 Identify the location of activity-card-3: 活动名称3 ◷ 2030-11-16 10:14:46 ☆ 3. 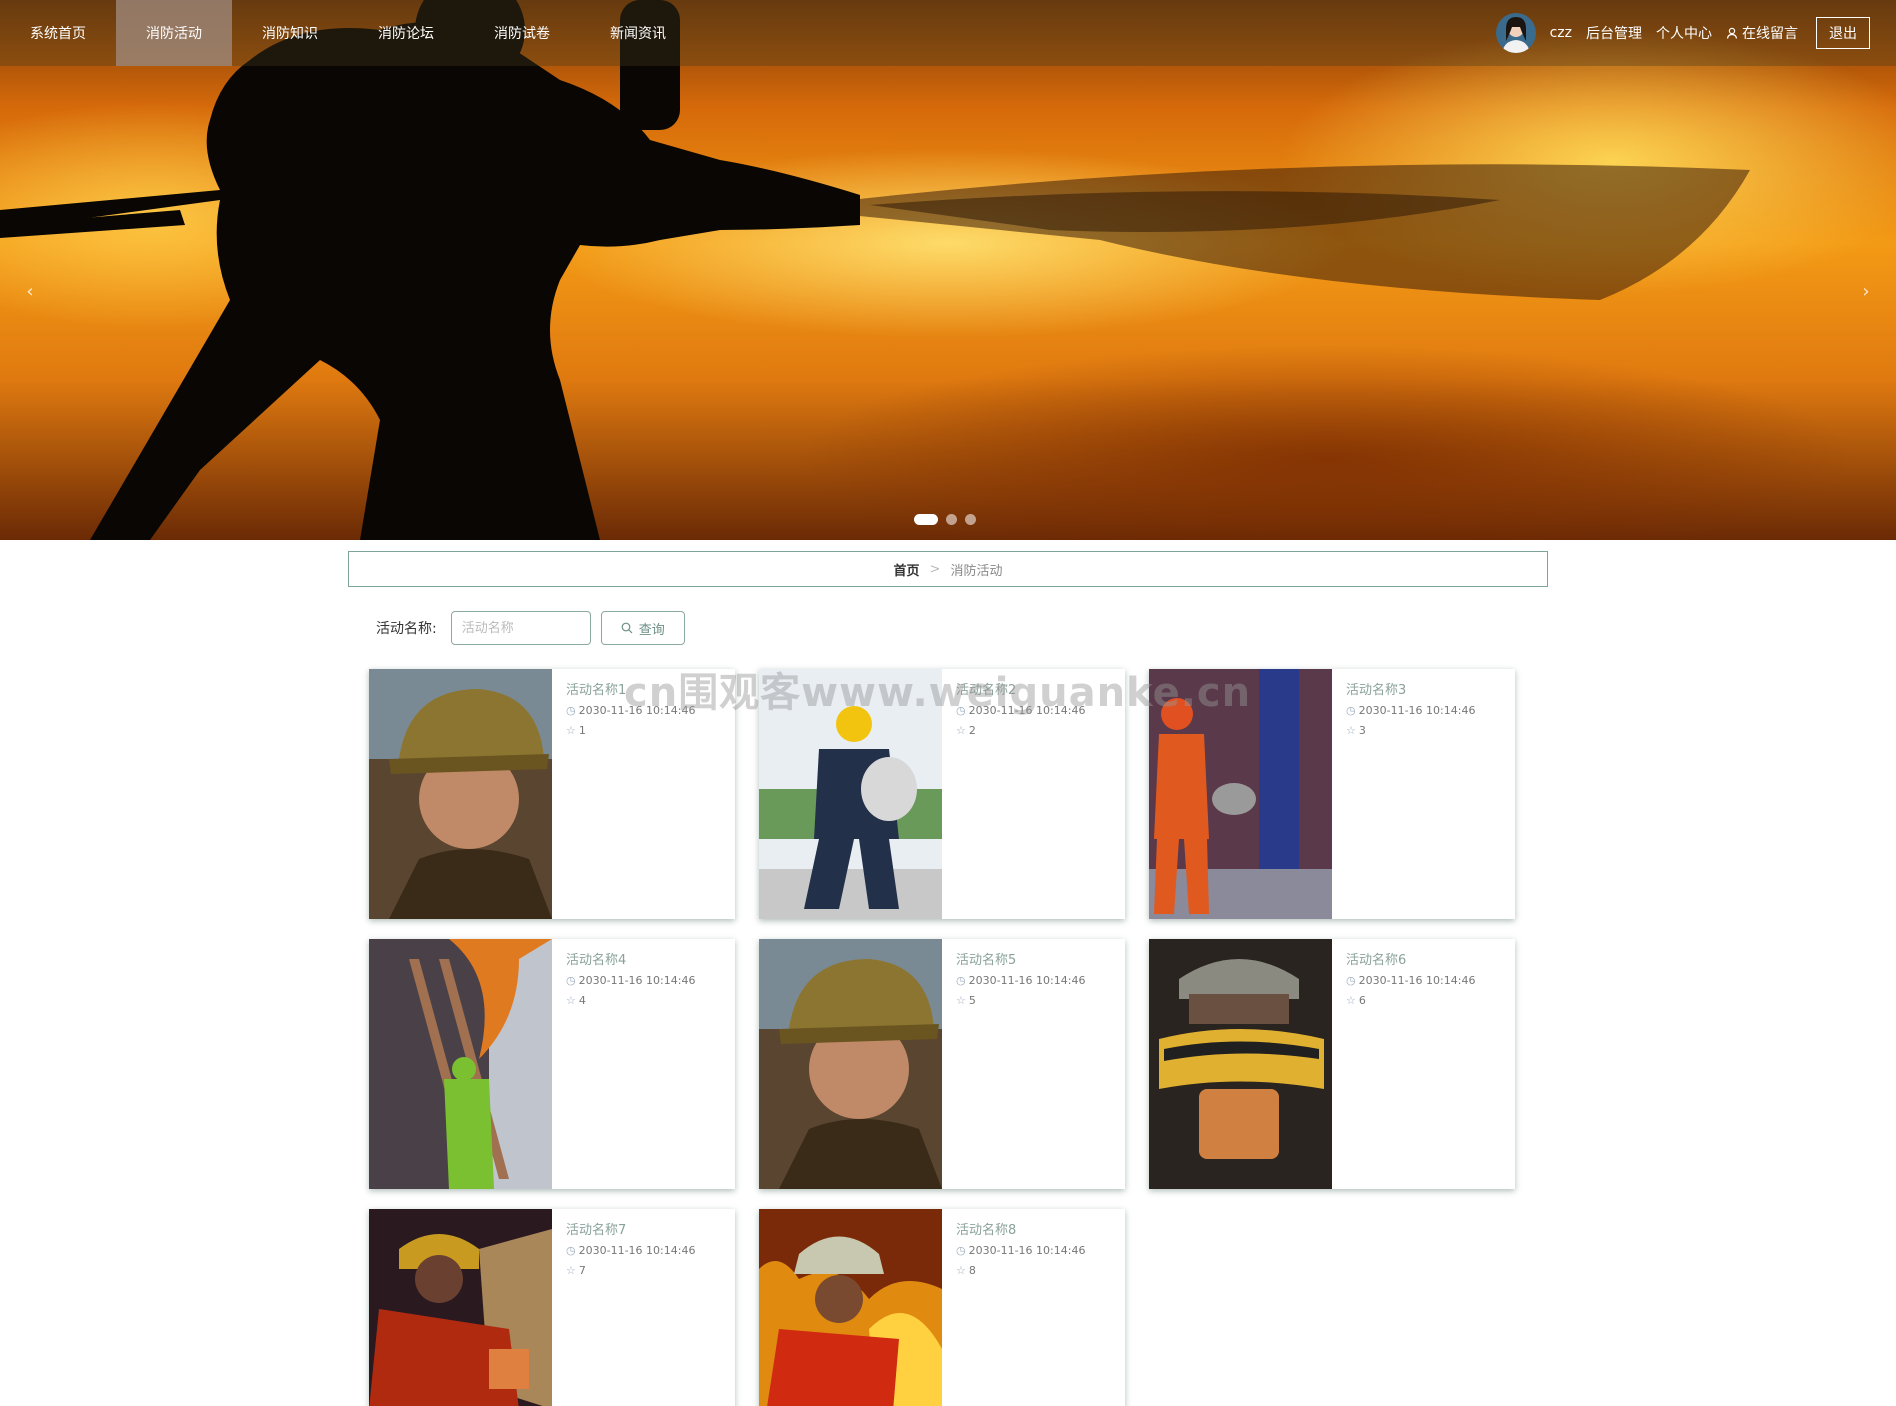
(1332, 794).